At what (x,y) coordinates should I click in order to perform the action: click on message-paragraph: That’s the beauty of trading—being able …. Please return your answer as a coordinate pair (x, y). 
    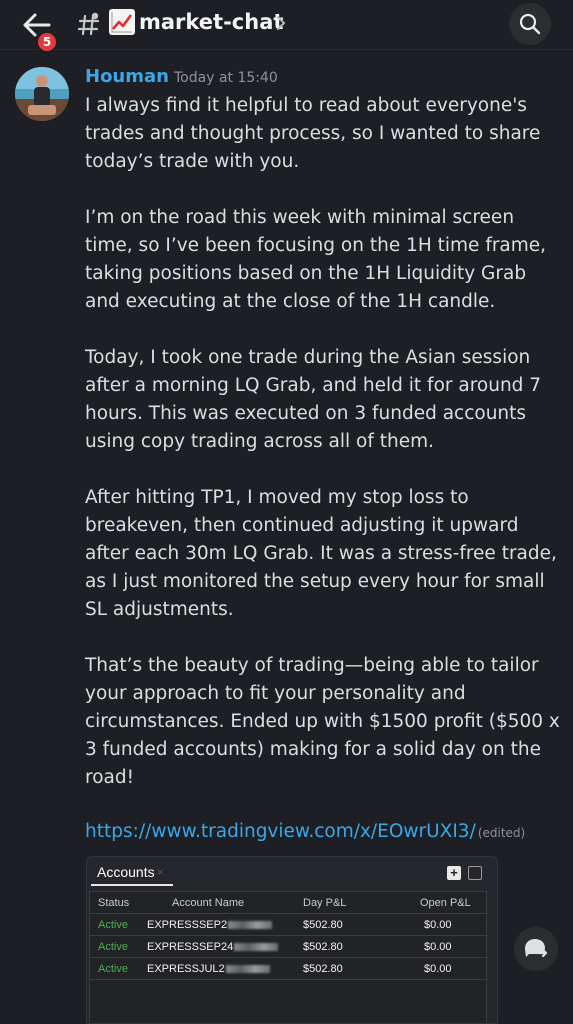
    Looking at the image, I should click on (322, 721).